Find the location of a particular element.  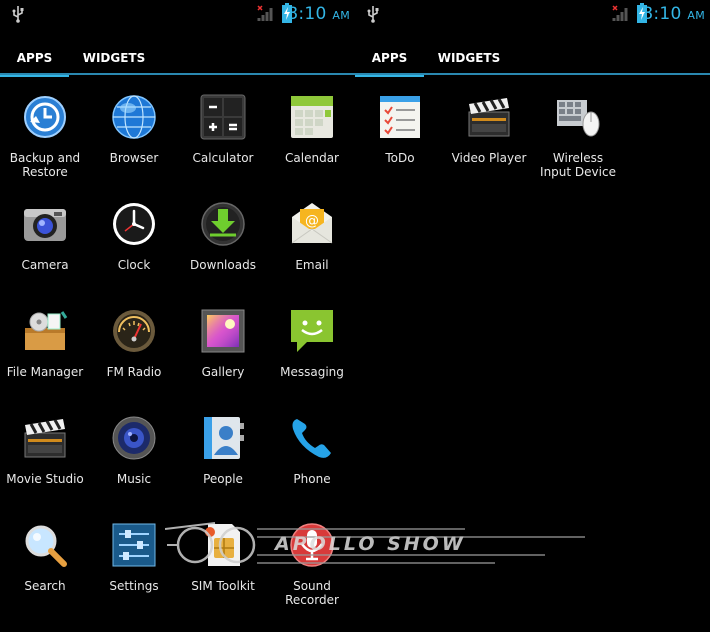

calendar-icon is located at coordinates (312, 117).